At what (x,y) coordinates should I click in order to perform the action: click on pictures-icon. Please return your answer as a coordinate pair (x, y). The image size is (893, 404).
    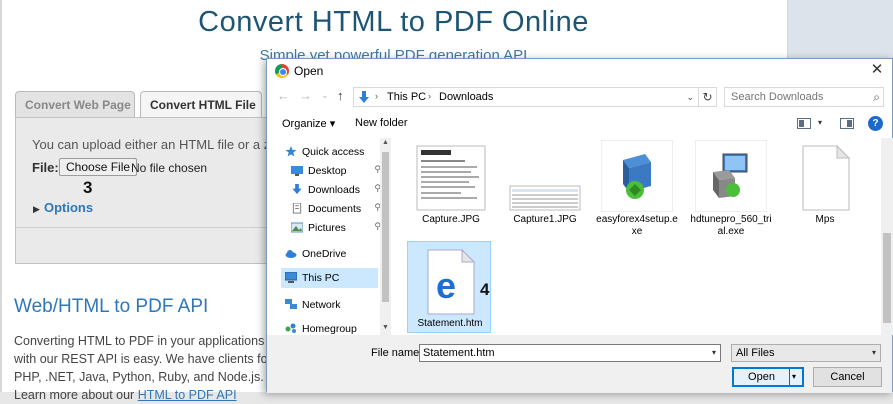
    Looking at the image, I should click on (297, 227).